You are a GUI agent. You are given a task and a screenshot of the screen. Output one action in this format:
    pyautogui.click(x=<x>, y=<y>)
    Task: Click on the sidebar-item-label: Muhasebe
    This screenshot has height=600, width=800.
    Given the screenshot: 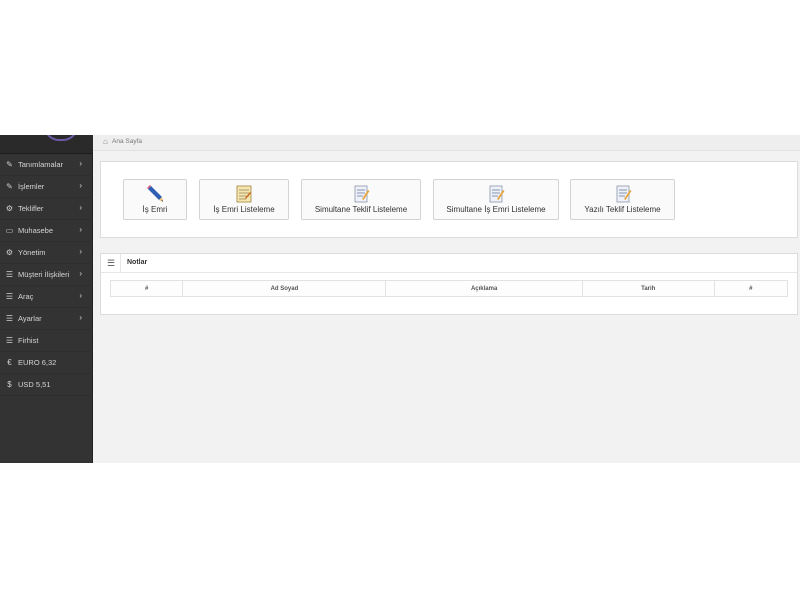 What is the action you would take?
    pyautogui.click(x=36, y=230)
    